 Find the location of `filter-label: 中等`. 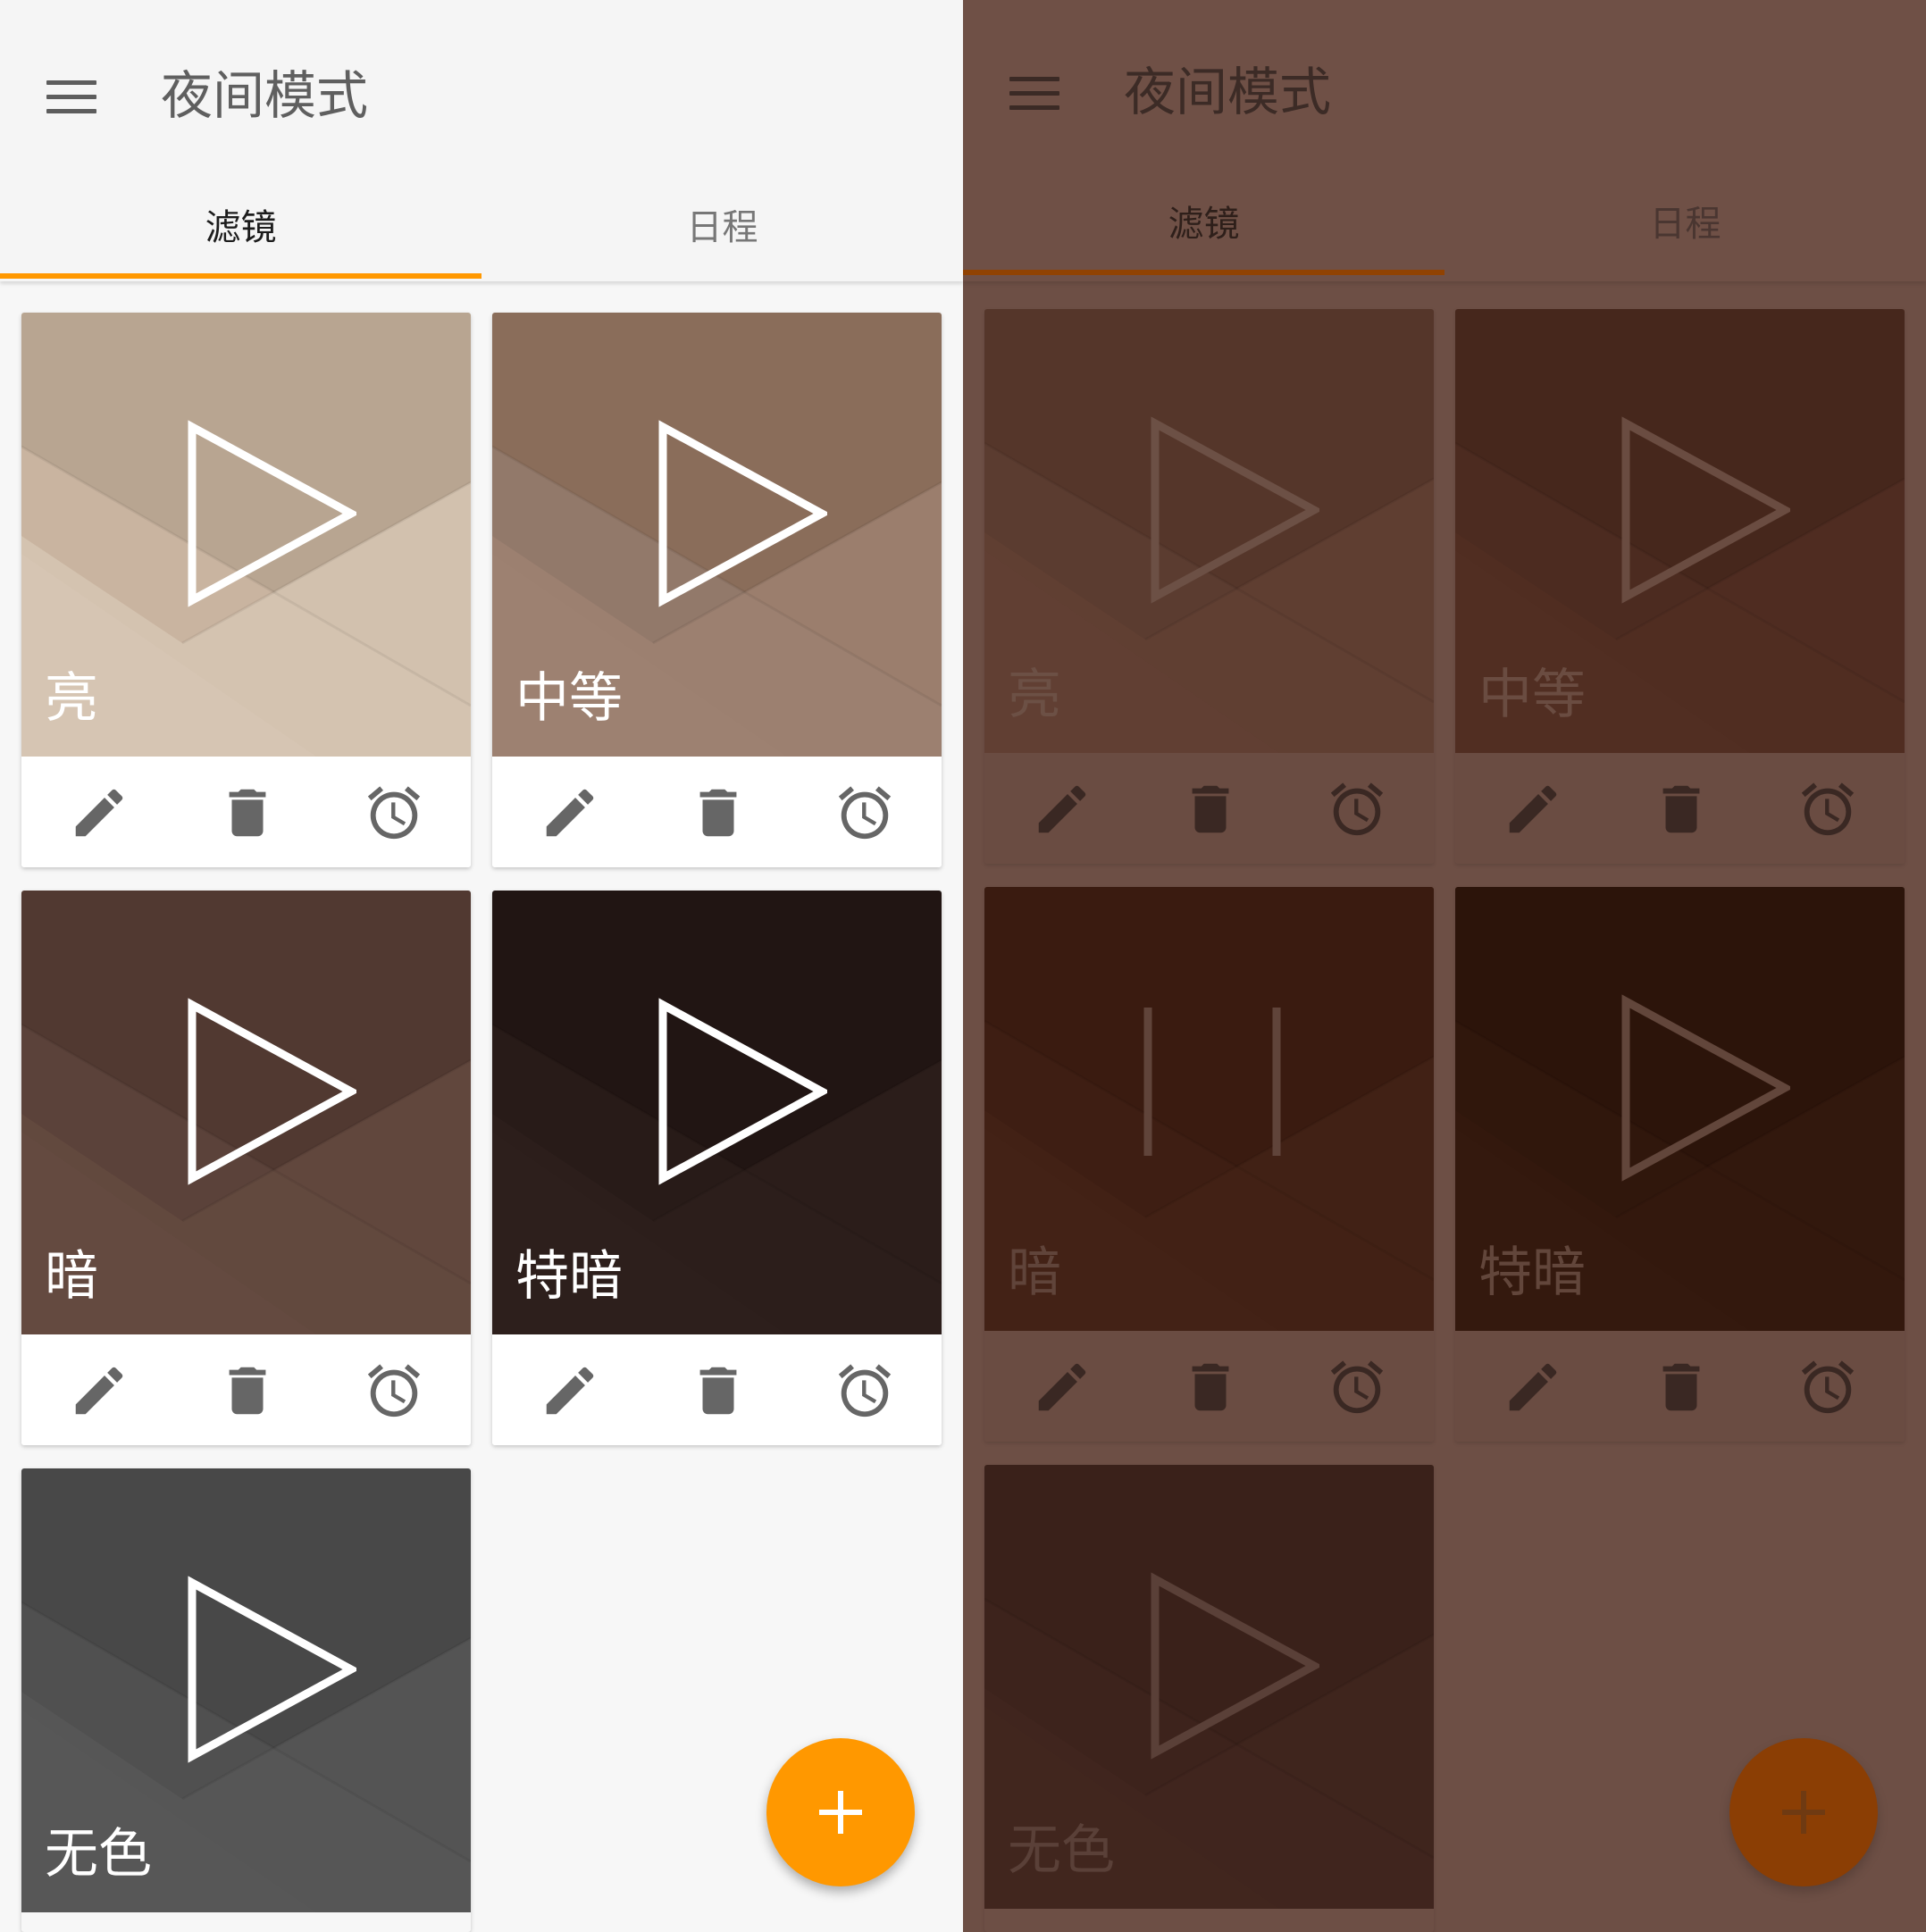

filter-label: 中等 is located at coordinates (1532, 695).